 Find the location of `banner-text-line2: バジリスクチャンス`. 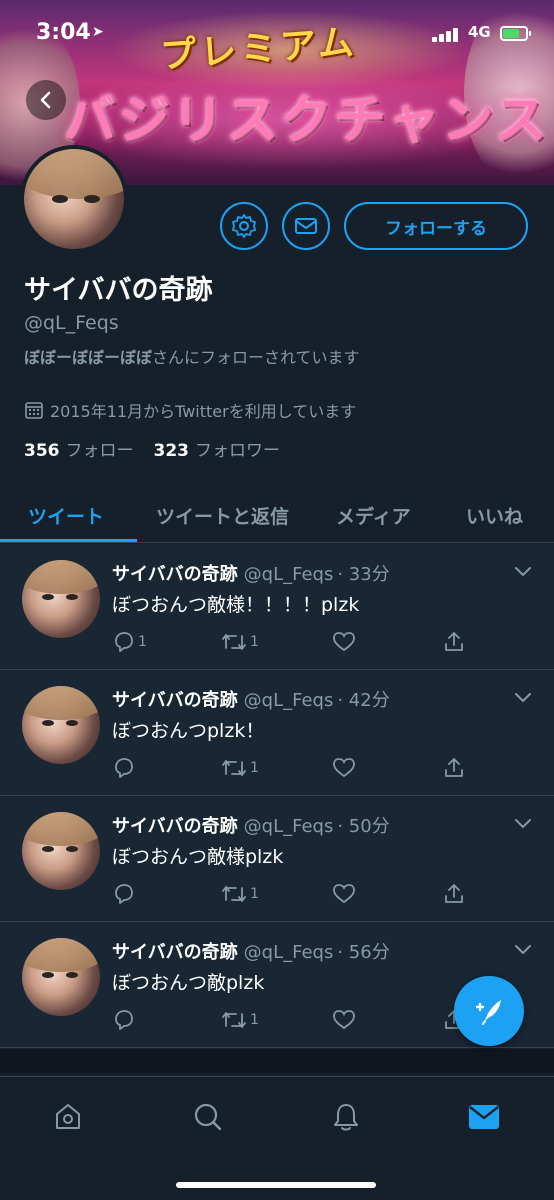

banner-text-line2: バジリスクチャンス is located at coordinates (306, 120).